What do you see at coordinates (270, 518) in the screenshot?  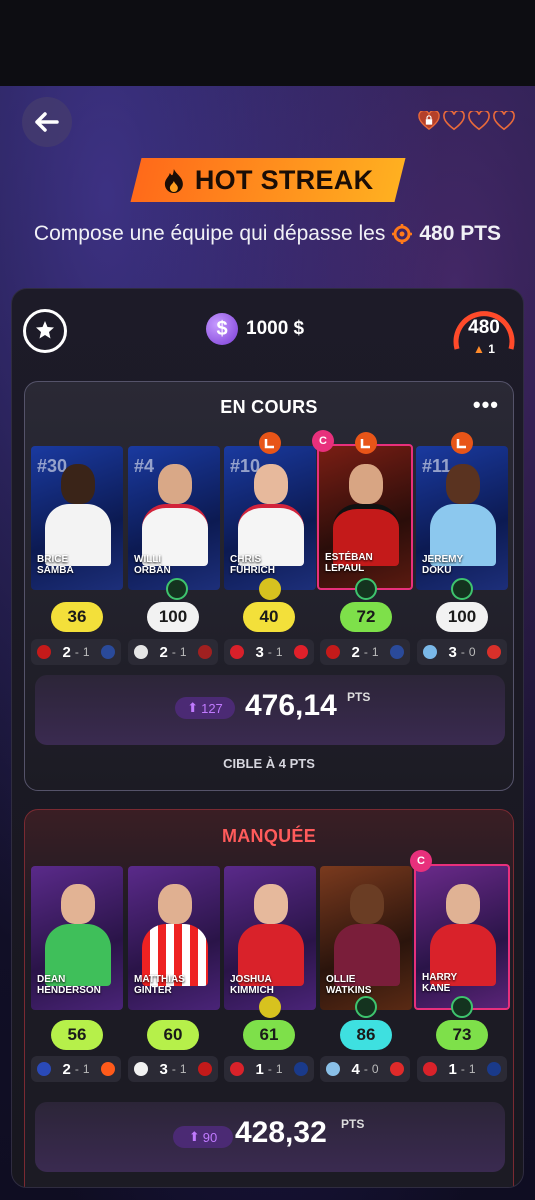 I see `player-card: #10 CHRIS FÜHRICH` at bounding box center [270, 518].